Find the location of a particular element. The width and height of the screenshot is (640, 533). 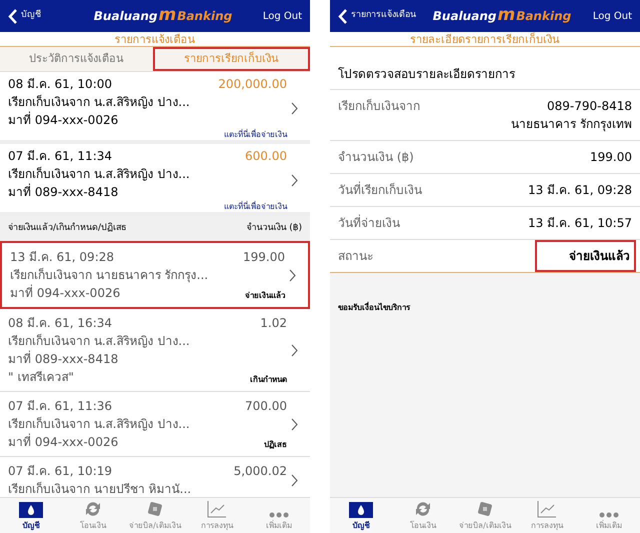

terms-link: ขอมรับเงื่อนไขบริการ is located at coordinates (374, 307).